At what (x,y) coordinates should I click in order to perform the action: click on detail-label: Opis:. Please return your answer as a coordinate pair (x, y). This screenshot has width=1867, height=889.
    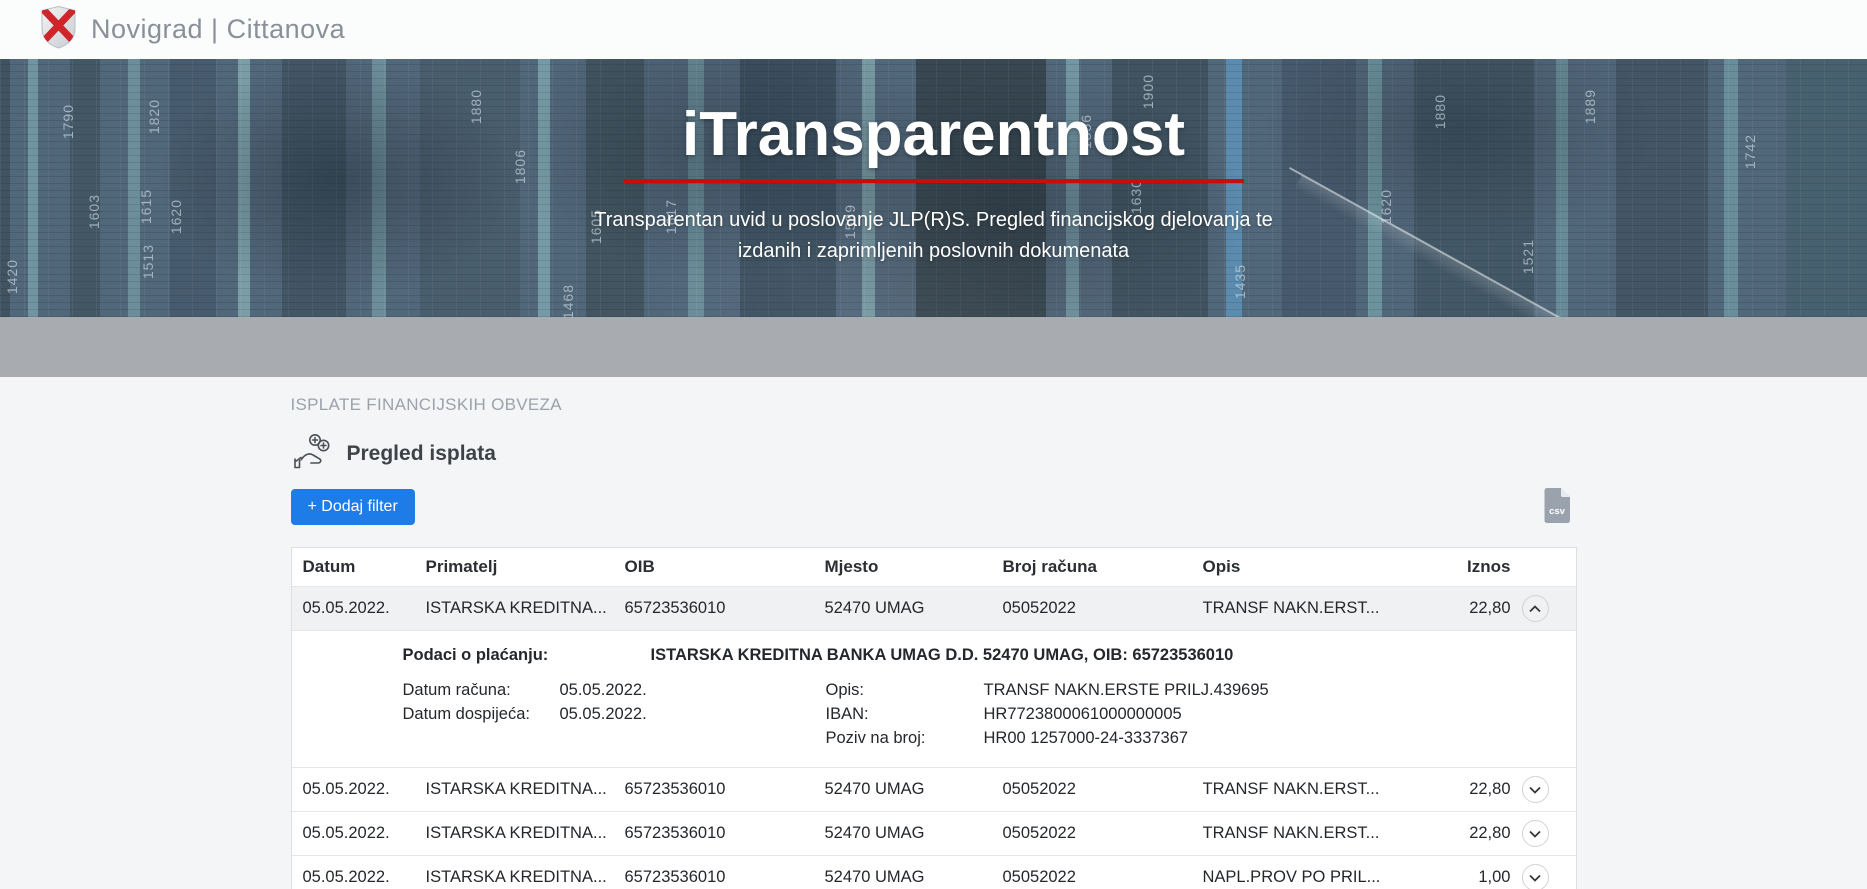
    Looking at the image, I should click on (845, 690).